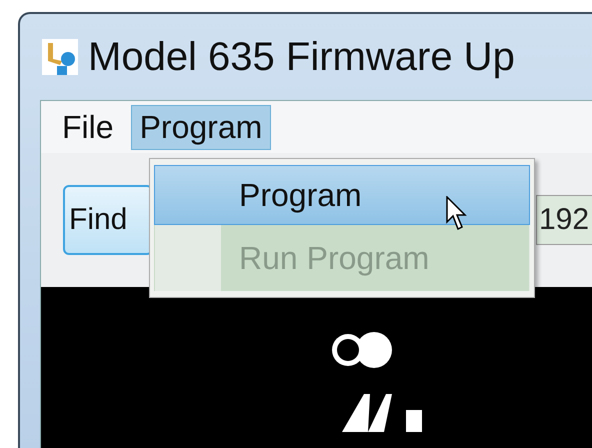 This screenshot has height=448, width=592. Describe the element at coordinates (301, 57) in the screenshot. I see `window-title: Model 635 Firmware Up` at that location.